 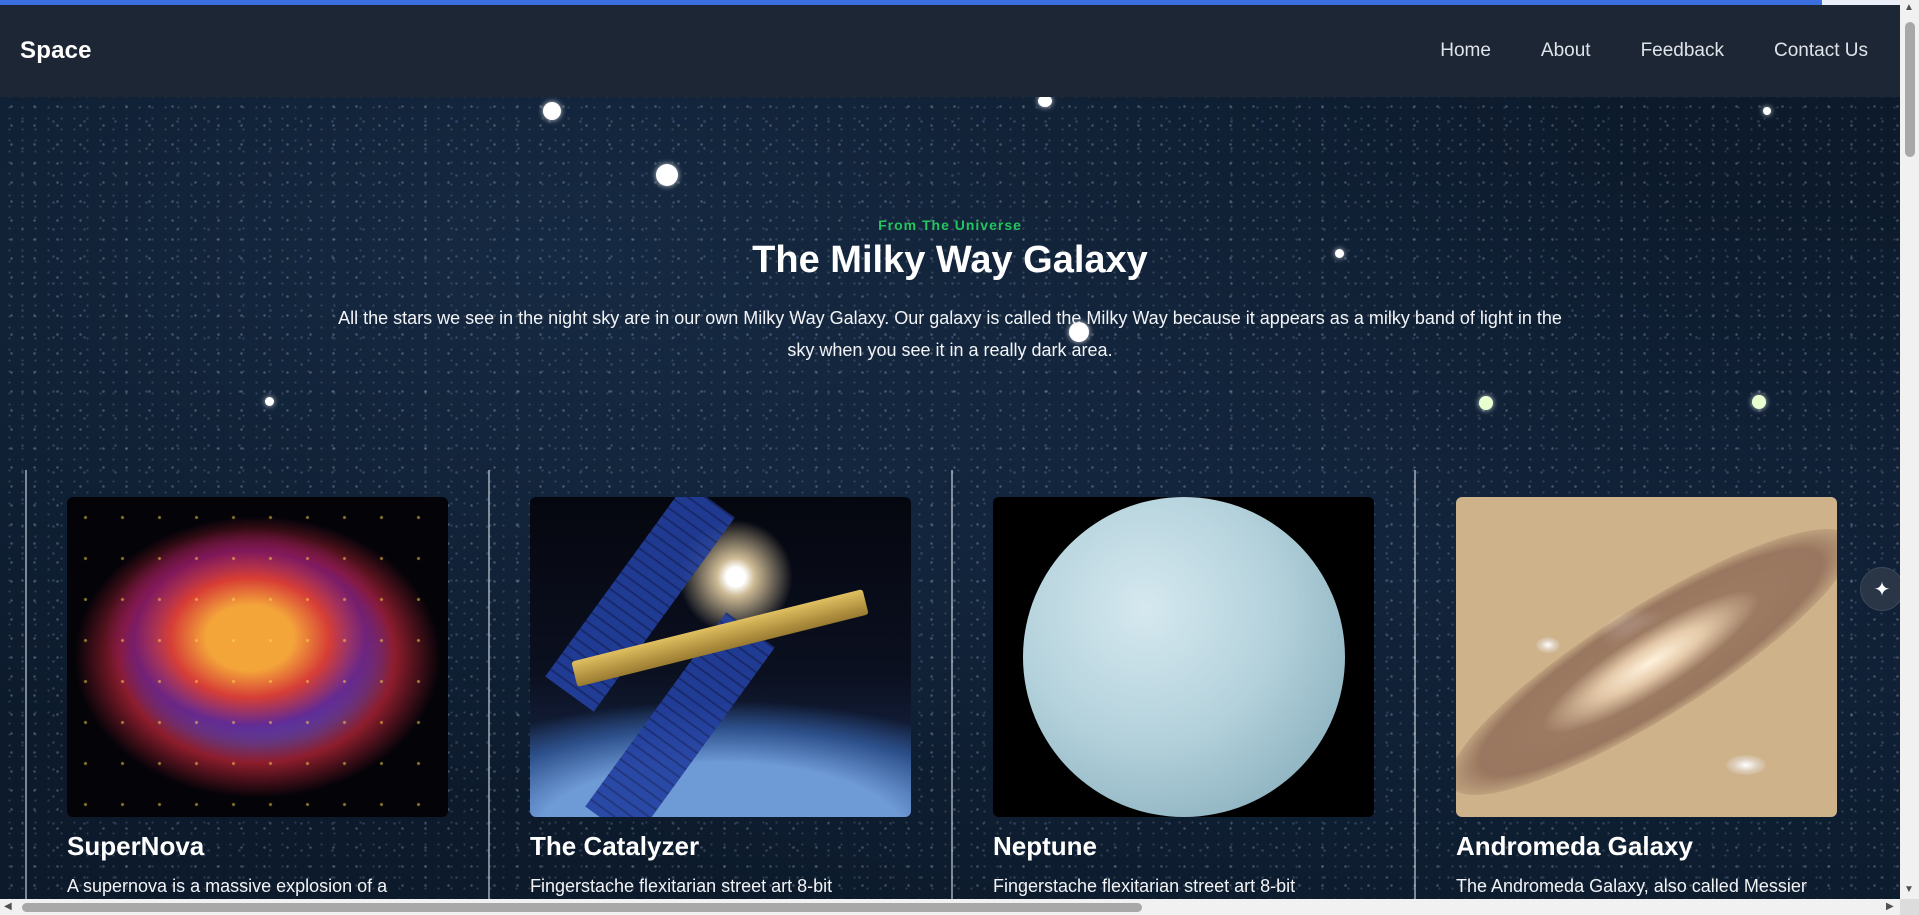 I want to click on nav-link-contact-us: Contact Us, so click(x=1821, y=51).